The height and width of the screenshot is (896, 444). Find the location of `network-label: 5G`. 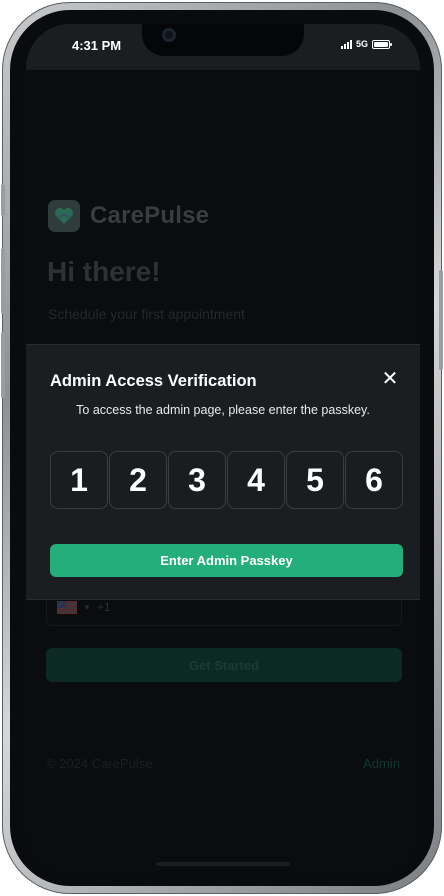

network-label: 5G is located at coordinates (361, 44).